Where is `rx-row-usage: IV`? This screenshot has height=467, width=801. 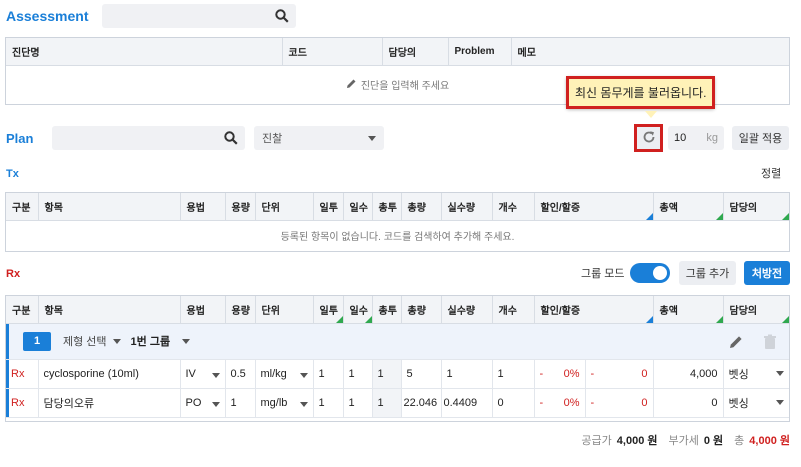 rx-row-usage: IV is located at coordinates (203, 374).